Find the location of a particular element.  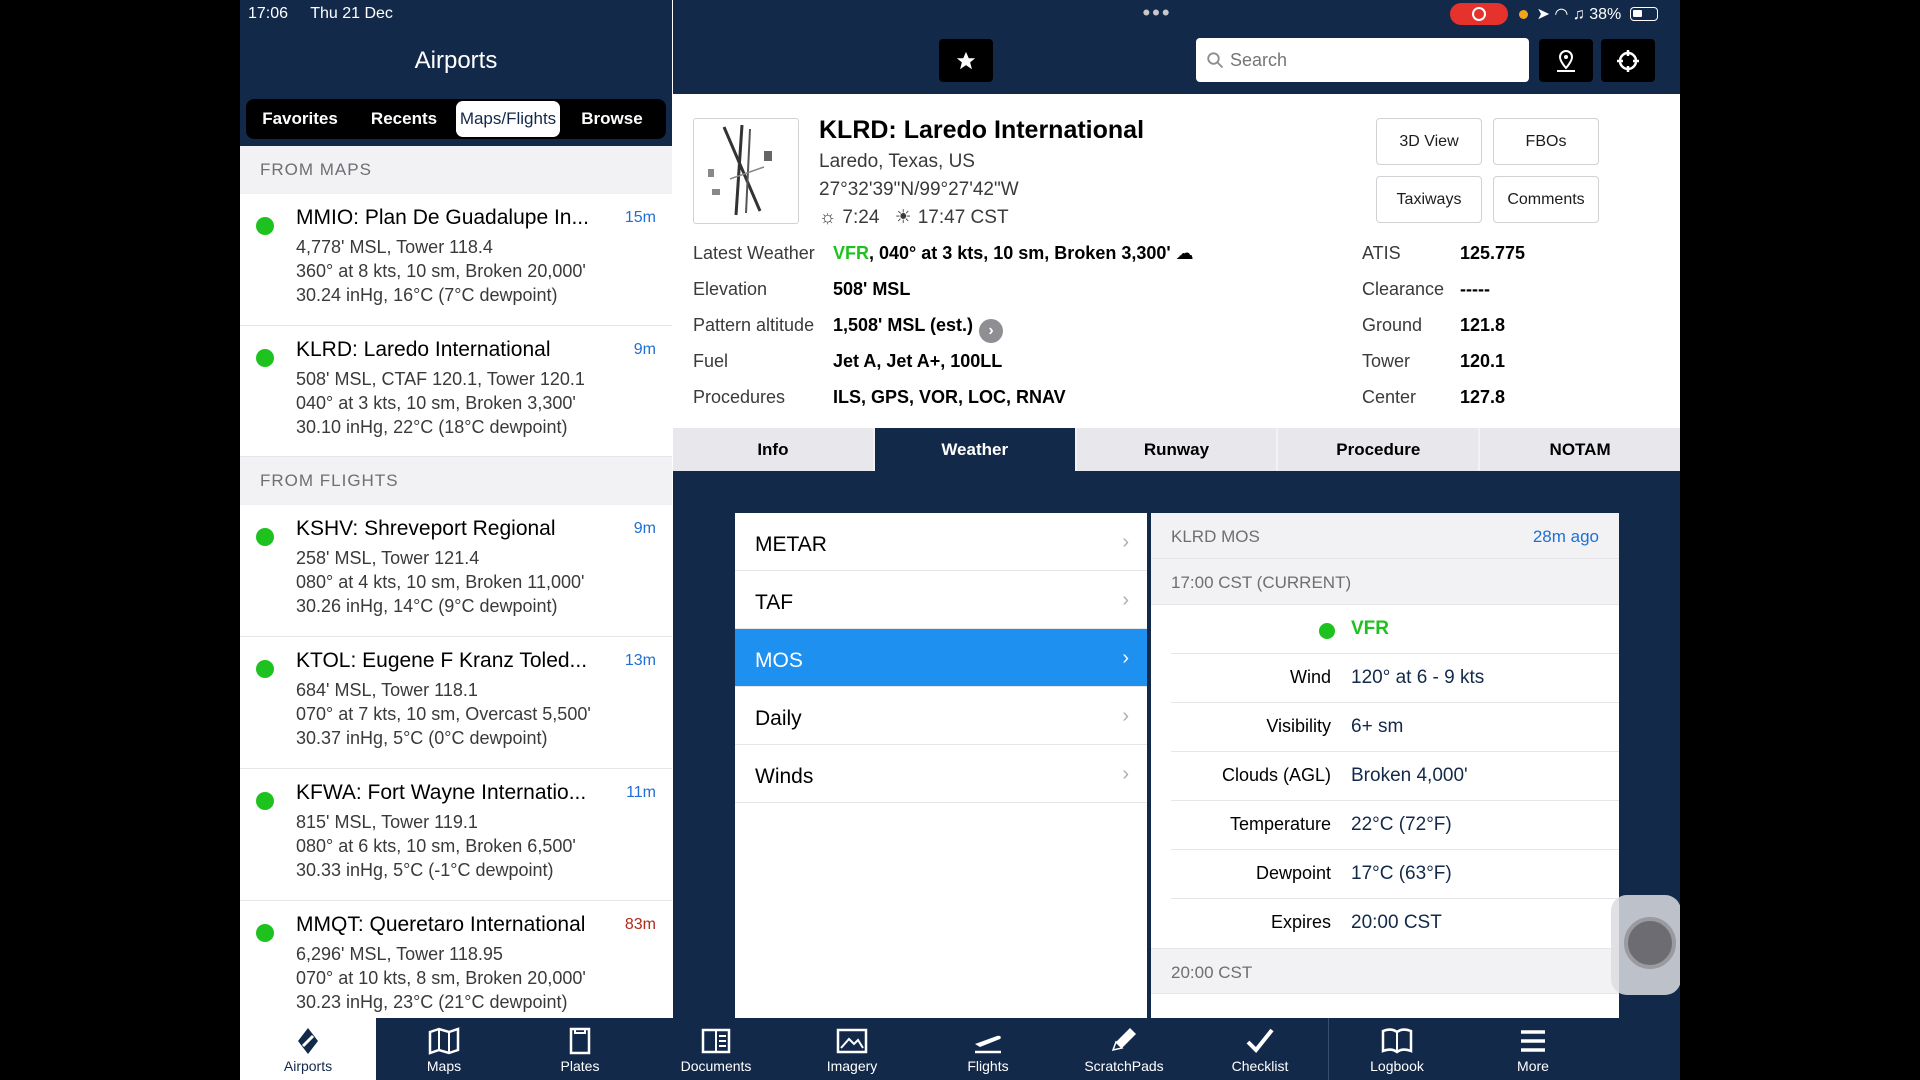

airport-line: 080° at 4 kts, 10 sm, Broken 11,000' is located at coordinates (440, 582).